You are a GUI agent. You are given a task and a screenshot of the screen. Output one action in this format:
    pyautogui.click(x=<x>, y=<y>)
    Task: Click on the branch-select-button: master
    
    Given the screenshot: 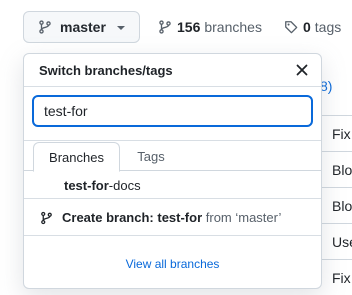 What is the action you would take?
    pyautogui.click(x=81, y=27)
    